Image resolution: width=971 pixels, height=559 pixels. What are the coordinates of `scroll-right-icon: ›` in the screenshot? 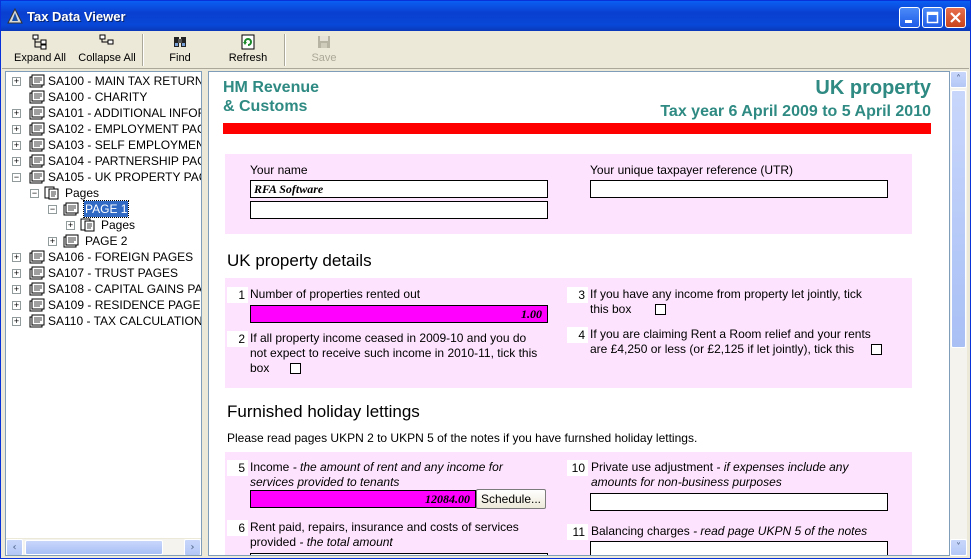 It's located at (192, 547).